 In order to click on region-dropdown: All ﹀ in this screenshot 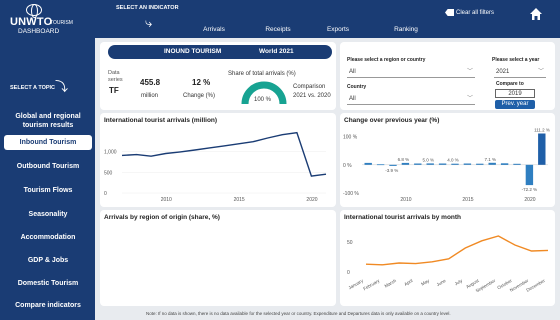, I will do `click(411, 72)`.